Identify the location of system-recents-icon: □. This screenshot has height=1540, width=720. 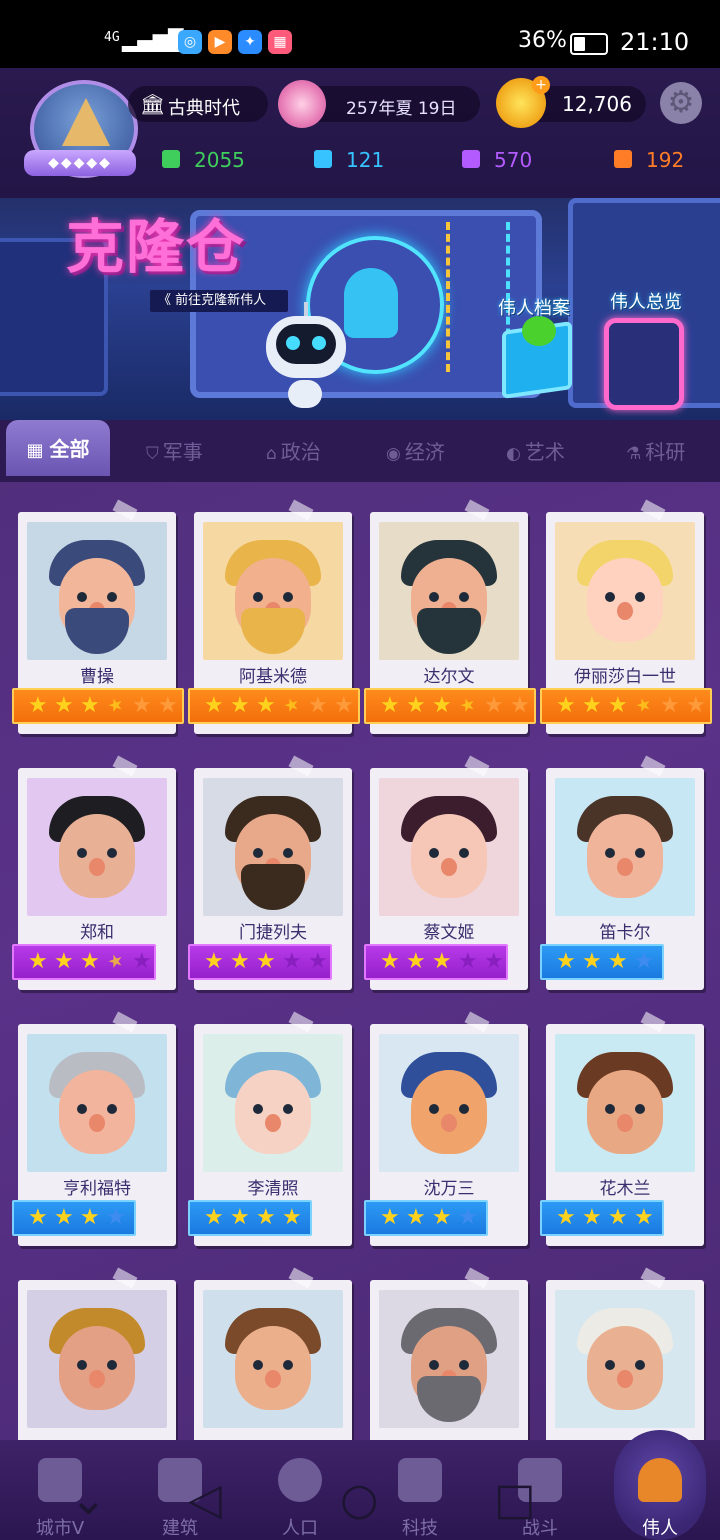
(515, 1500).